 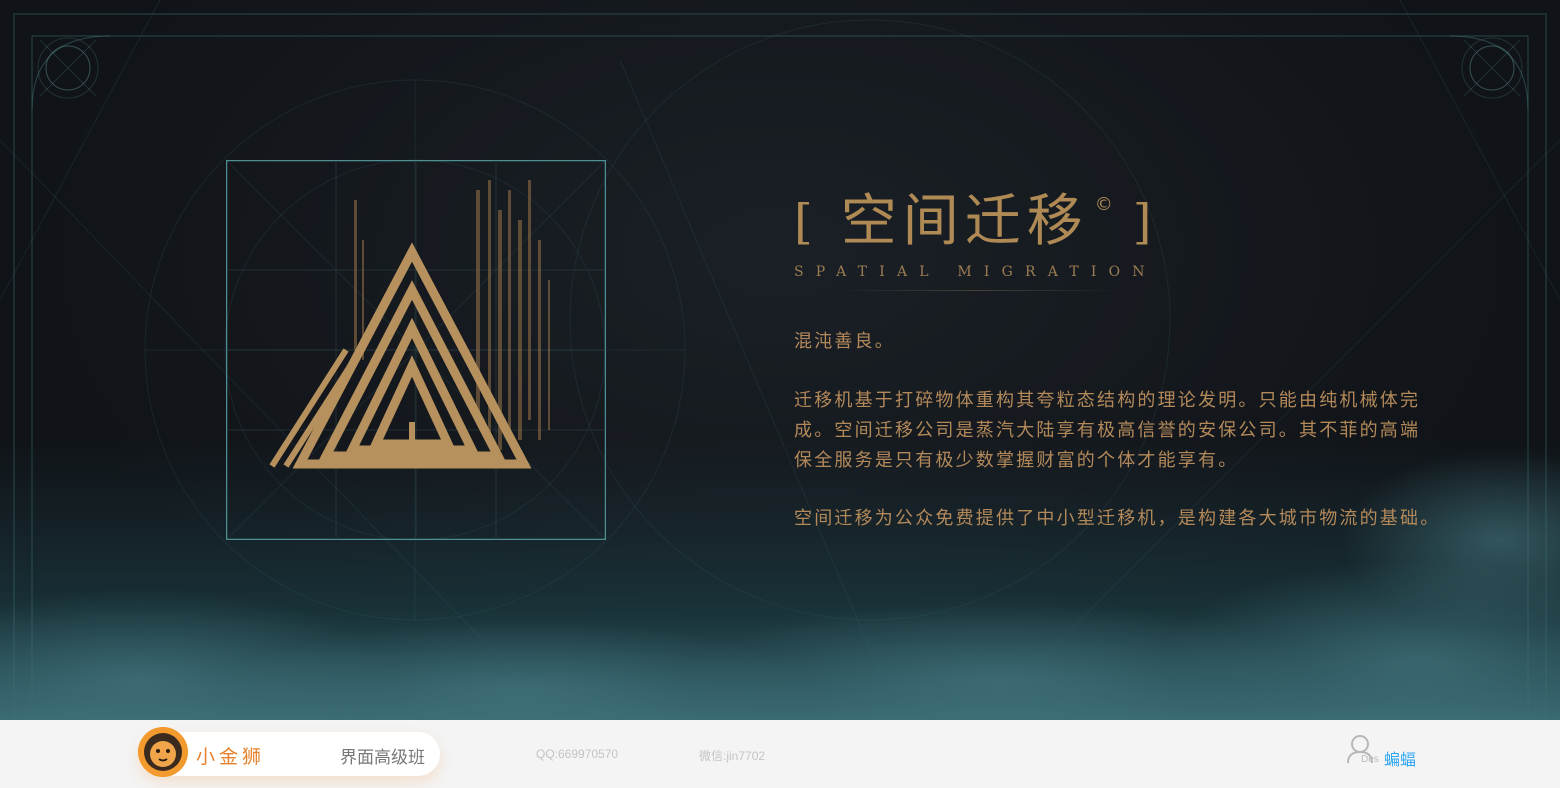 I want to click on brand-name: 小金狮, so click(x=231, y=757).